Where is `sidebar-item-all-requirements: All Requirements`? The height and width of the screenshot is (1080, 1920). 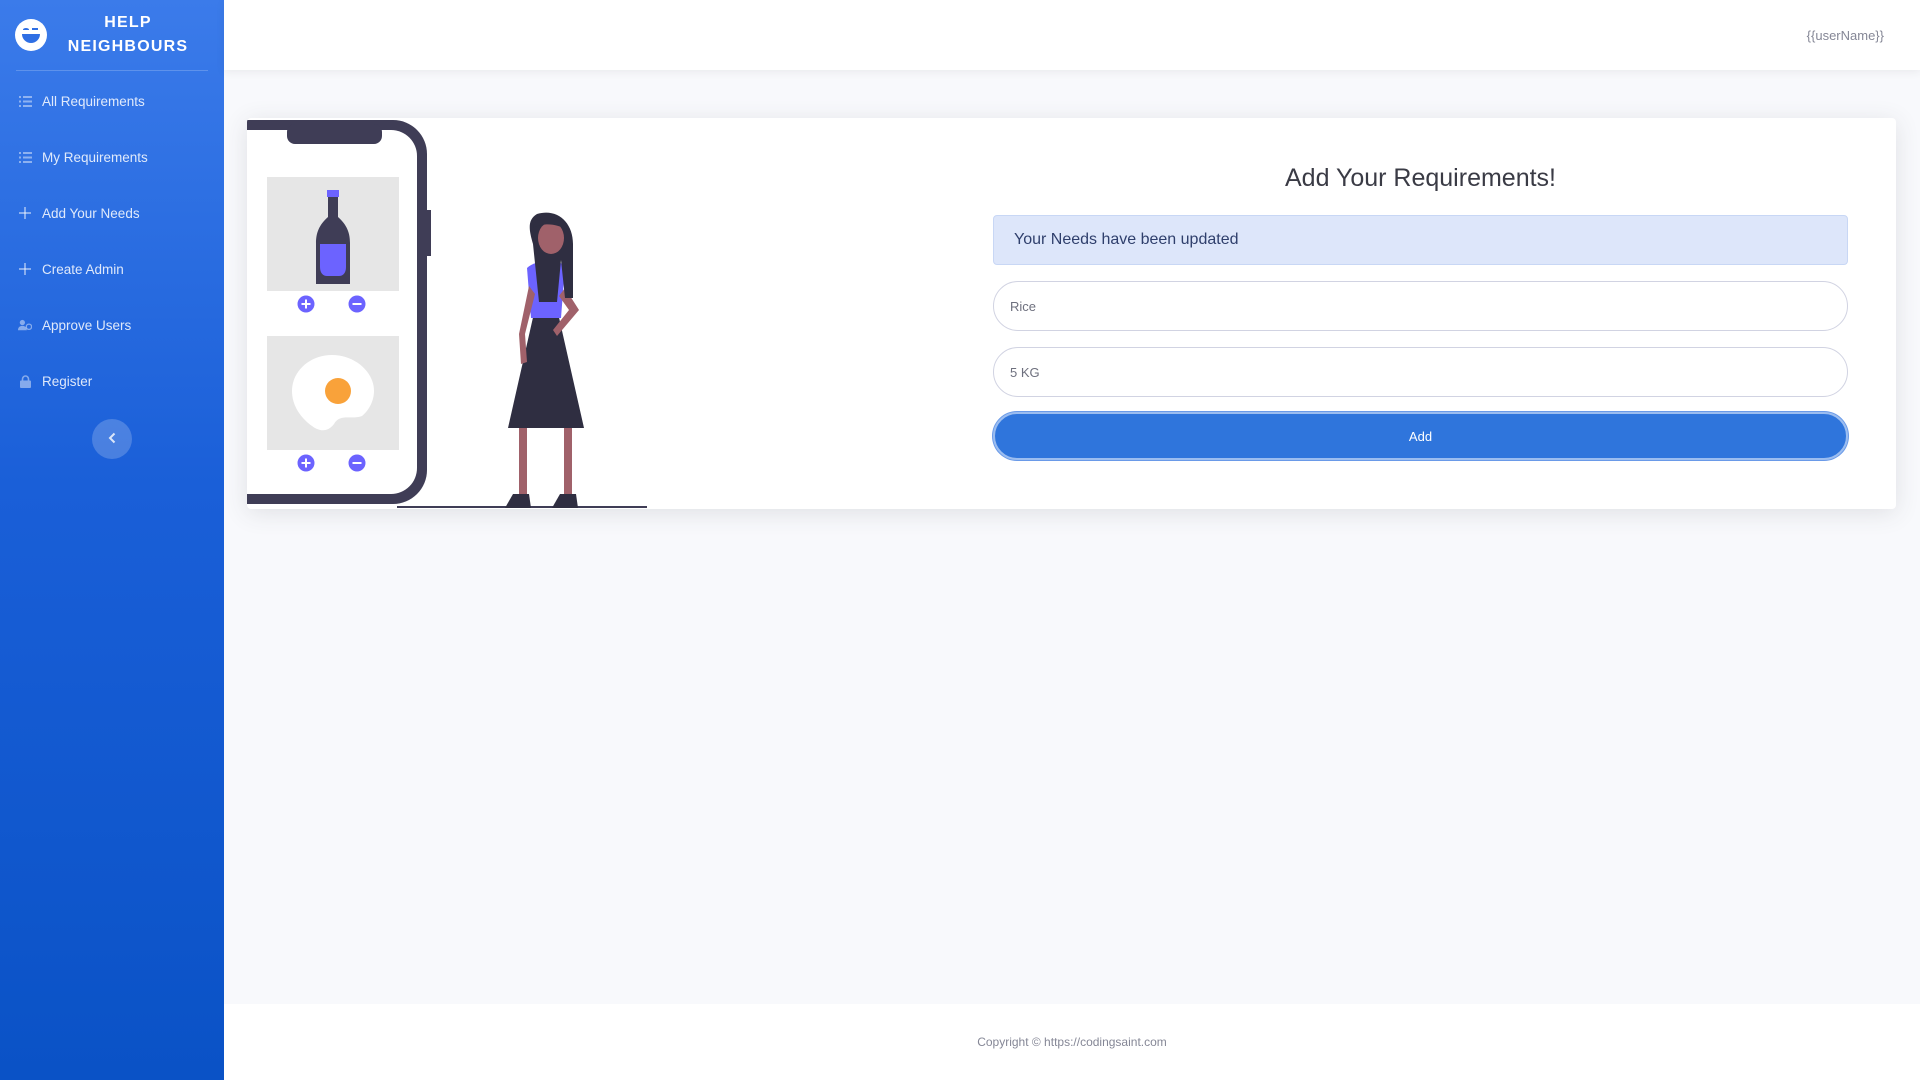 sidebar-item-all-requirements: All Requirements is located at coordinates (112, 101).